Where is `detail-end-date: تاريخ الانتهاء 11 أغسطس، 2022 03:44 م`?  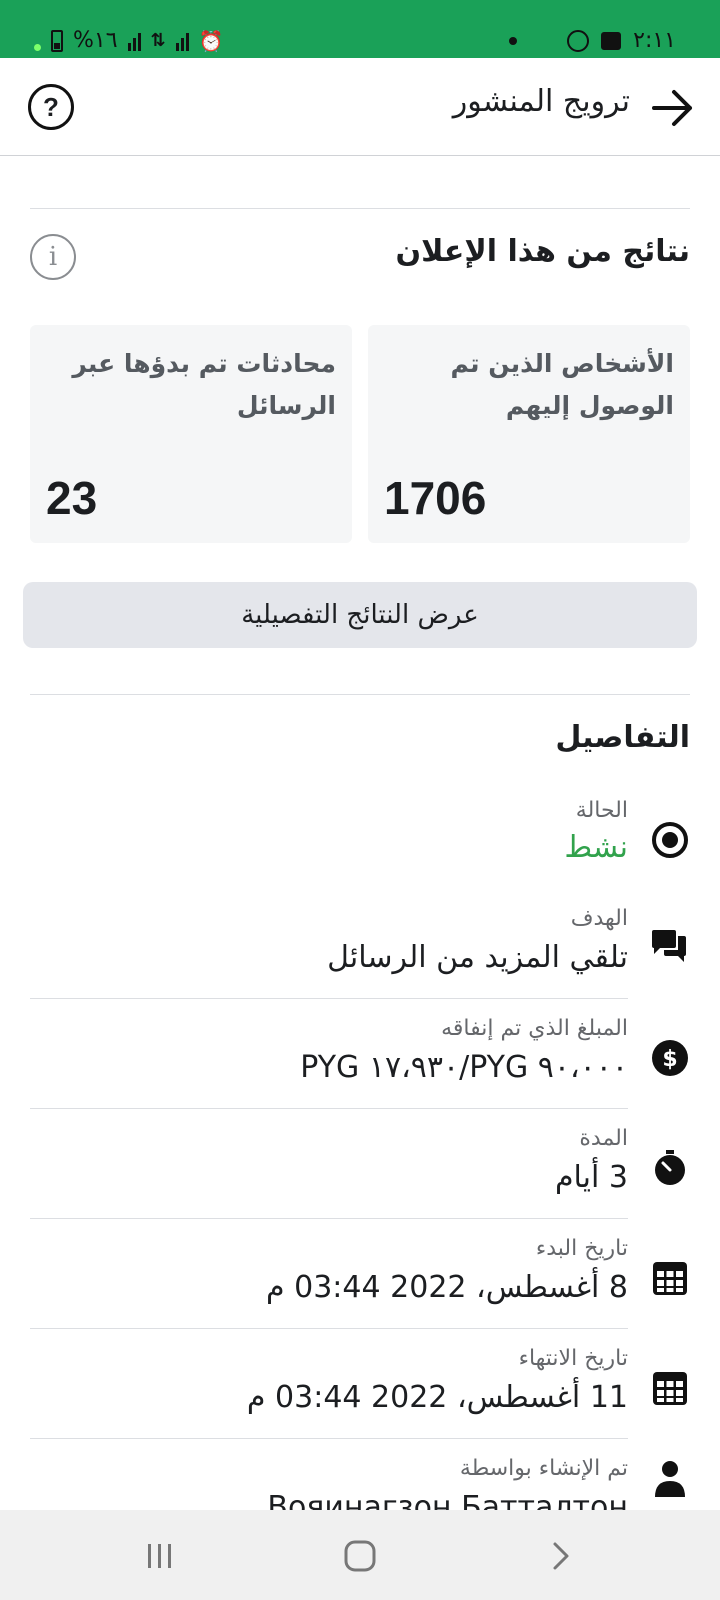
detail-end-date: تاريخ الانتهاء 11 أغسطس، 2022 03:44 م is located at coordinates (360, 1392).